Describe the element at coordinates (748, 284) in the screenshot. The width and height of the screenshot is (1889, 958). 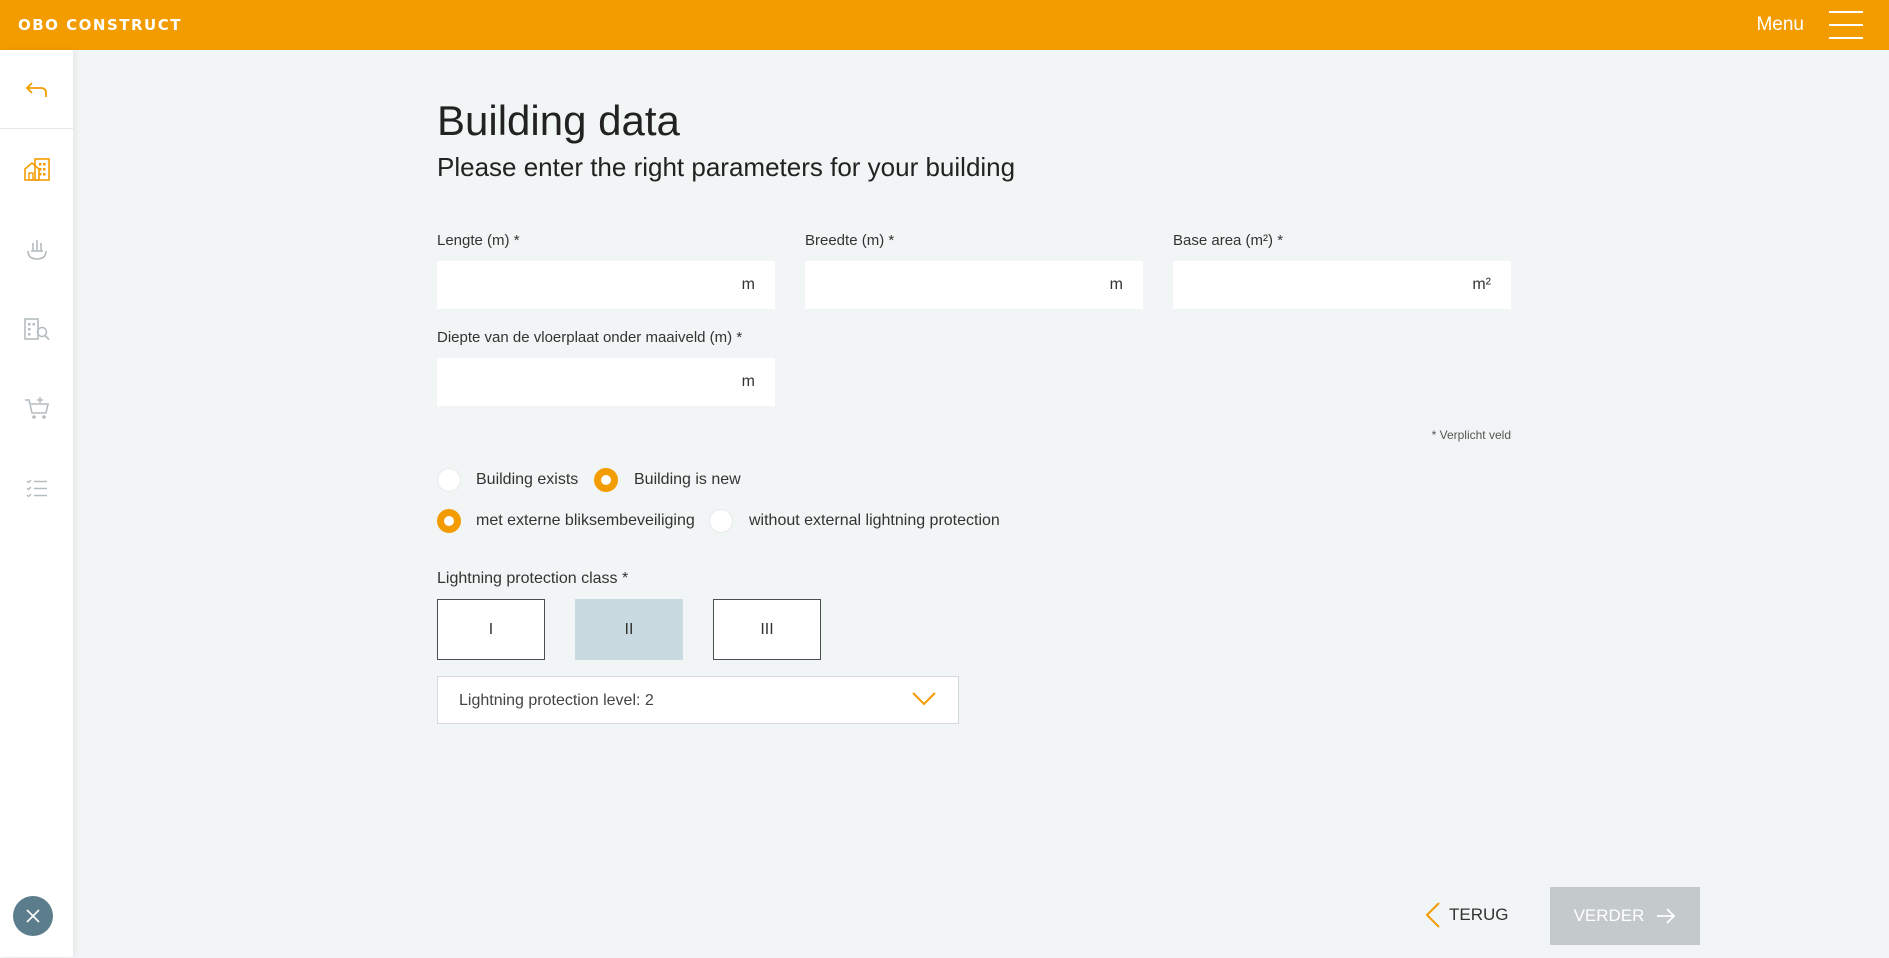
I see `length-unit: m` at that location.